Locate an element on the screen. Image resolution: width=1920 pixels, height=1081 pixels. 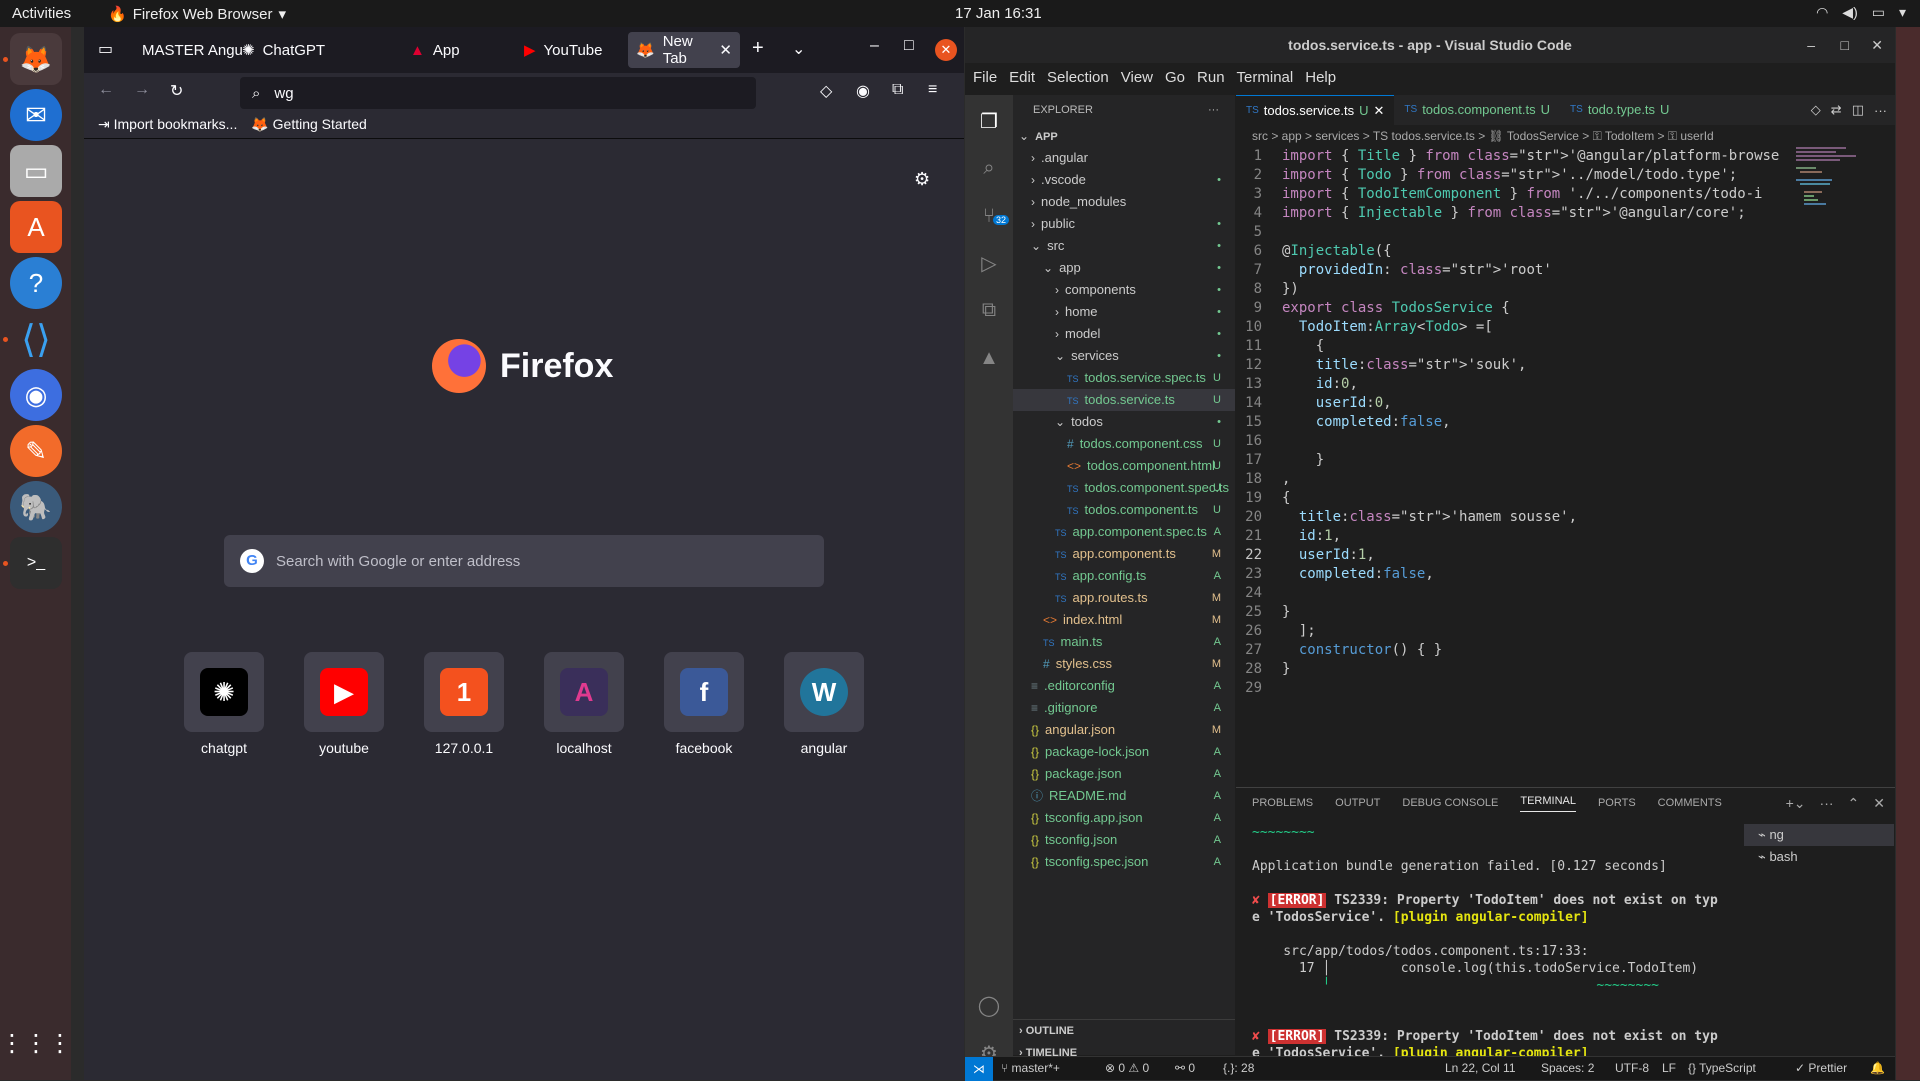
tree-item: ⌄ todos • is located at coordinates (1124, 422).